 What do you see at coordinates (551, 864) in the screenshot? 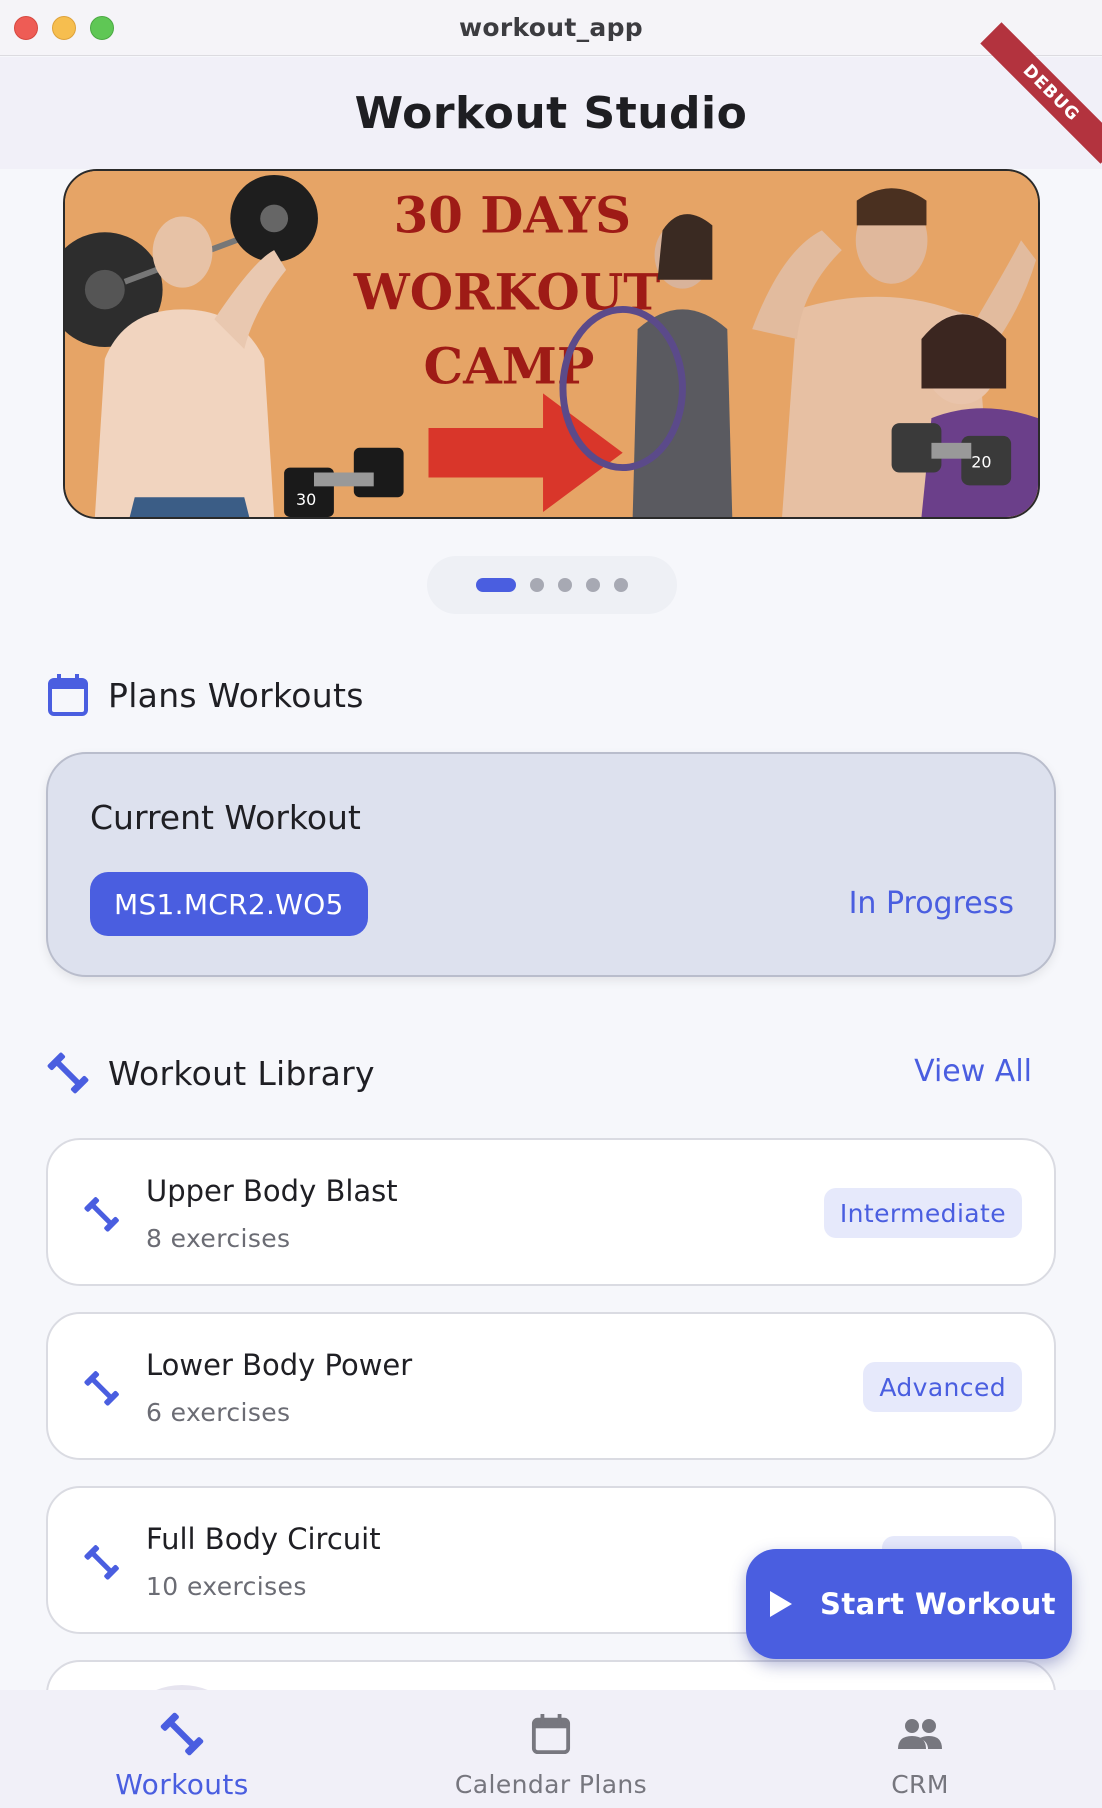
I see `current-workout-card: Current Workout MS1.MCR2.WO5 In Progress` at bounding box center [551, 864].